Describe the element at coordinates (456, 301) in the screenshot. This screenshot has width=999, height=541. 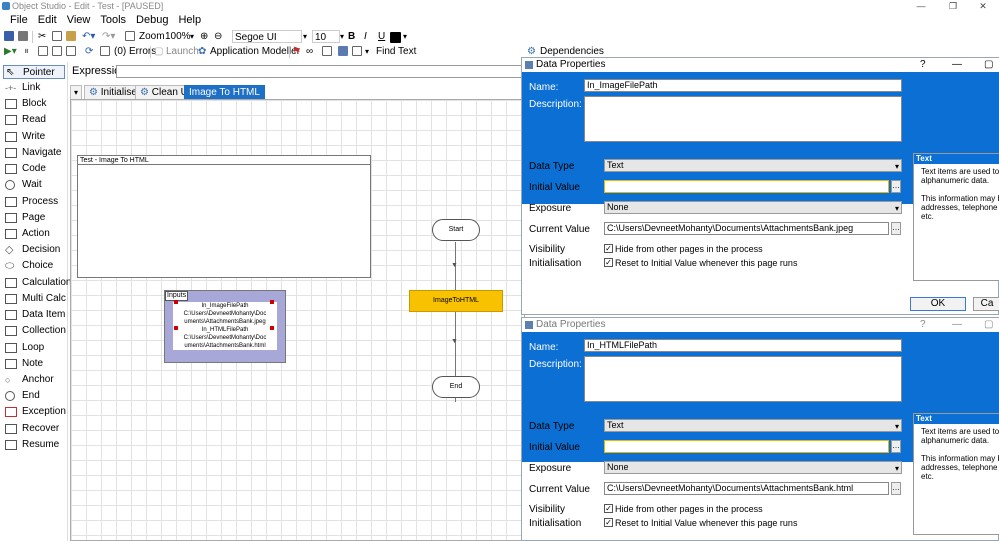
I see `action-stage: ImageToHTML` at that location.